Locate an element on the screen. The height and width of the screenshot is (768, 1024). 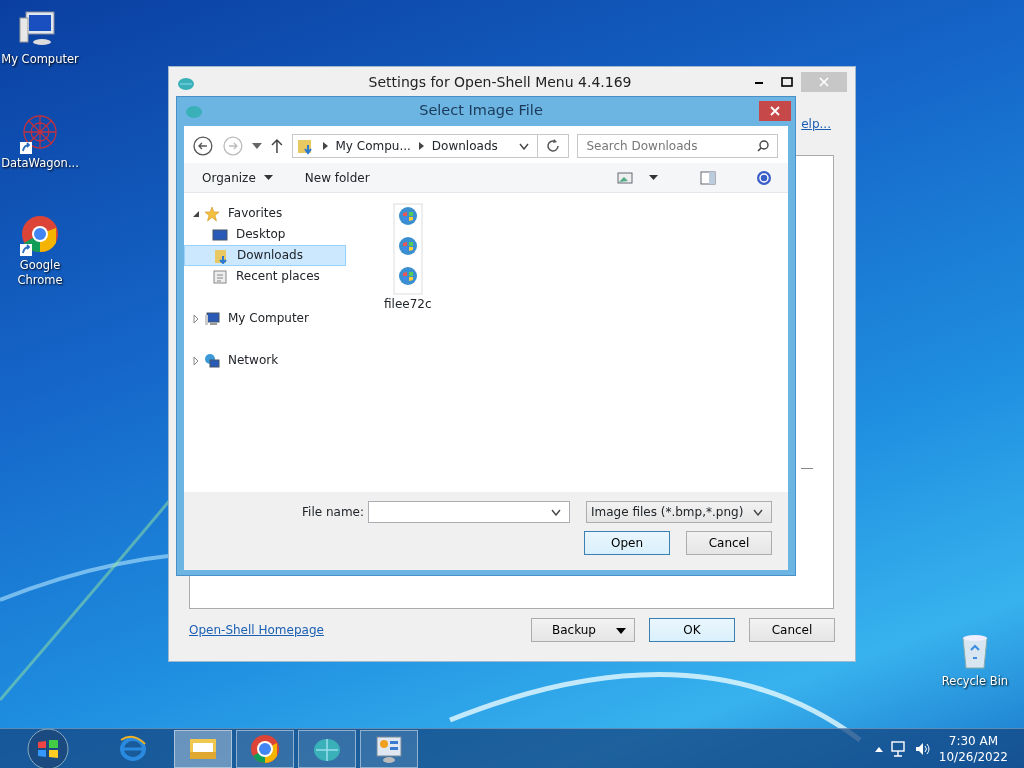
file-name: filee72c is located at coordinates (408, 304).